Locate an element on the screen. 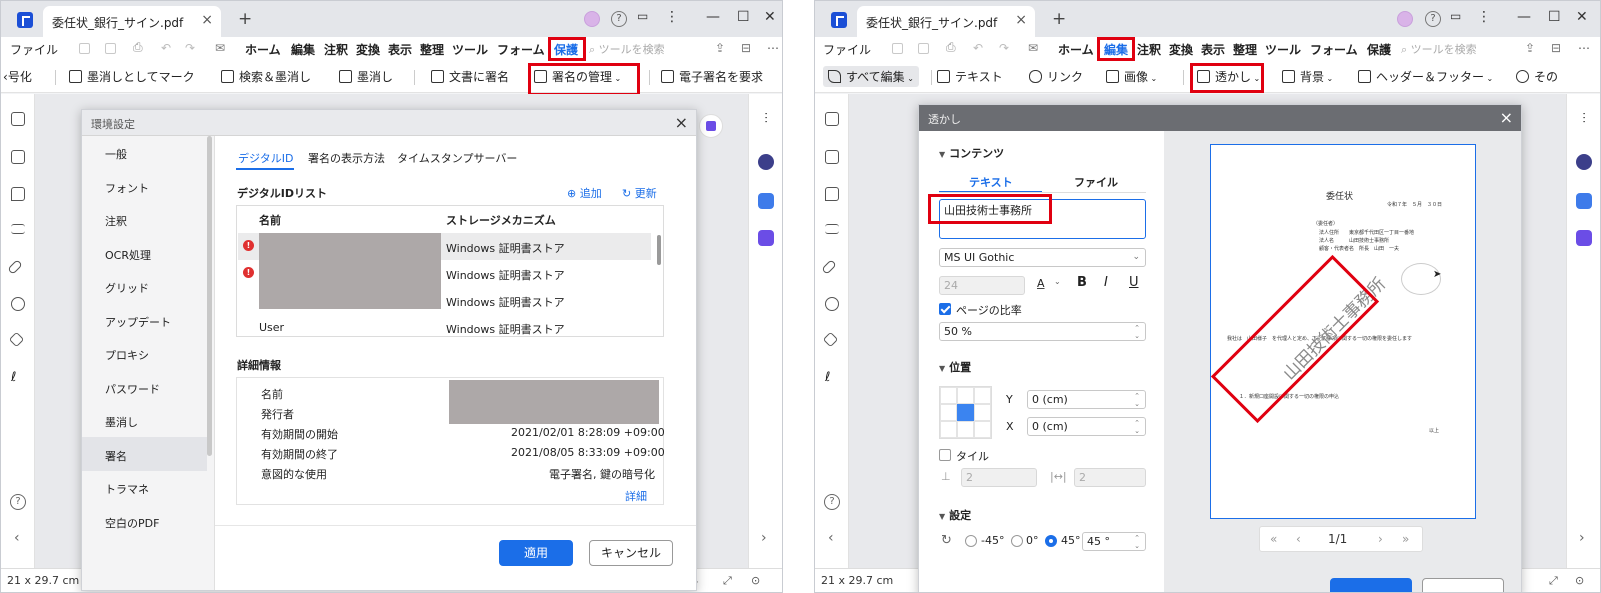 The width and height of the screenshot is (1601, 593). tab-signature-appearance: 署名の表示方法 is located at coordinates (346, 158).